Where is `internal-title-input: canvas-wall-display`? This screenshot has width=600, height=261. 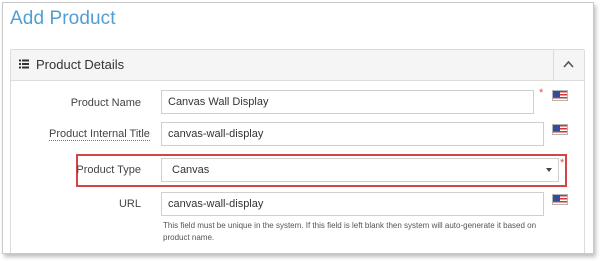 internal-title-input: canvas-wall-display is located at coordinates (352, 134).